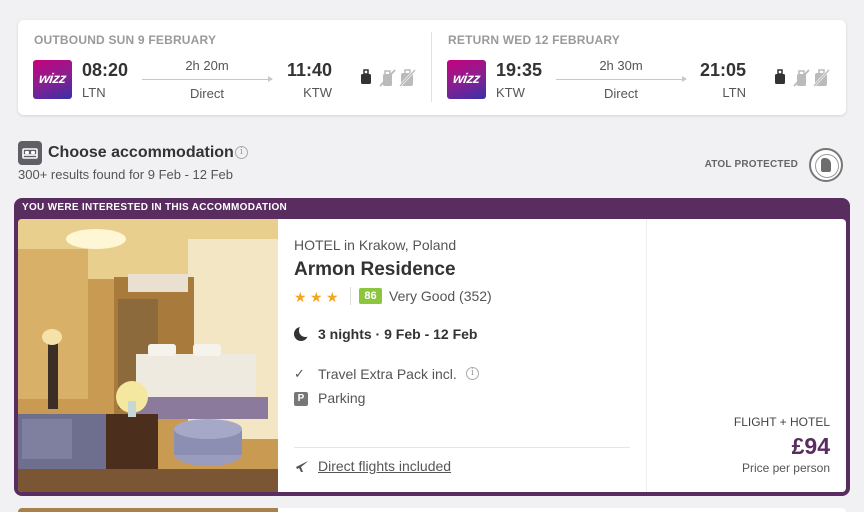 The width and height of the screenshot is (864, 512). What do you see at coordinates (125, 174) in the screenshot?
I see `results-count: 300+ results found for 9 Feb - 12 Feb` at bounding box center [125, 174].